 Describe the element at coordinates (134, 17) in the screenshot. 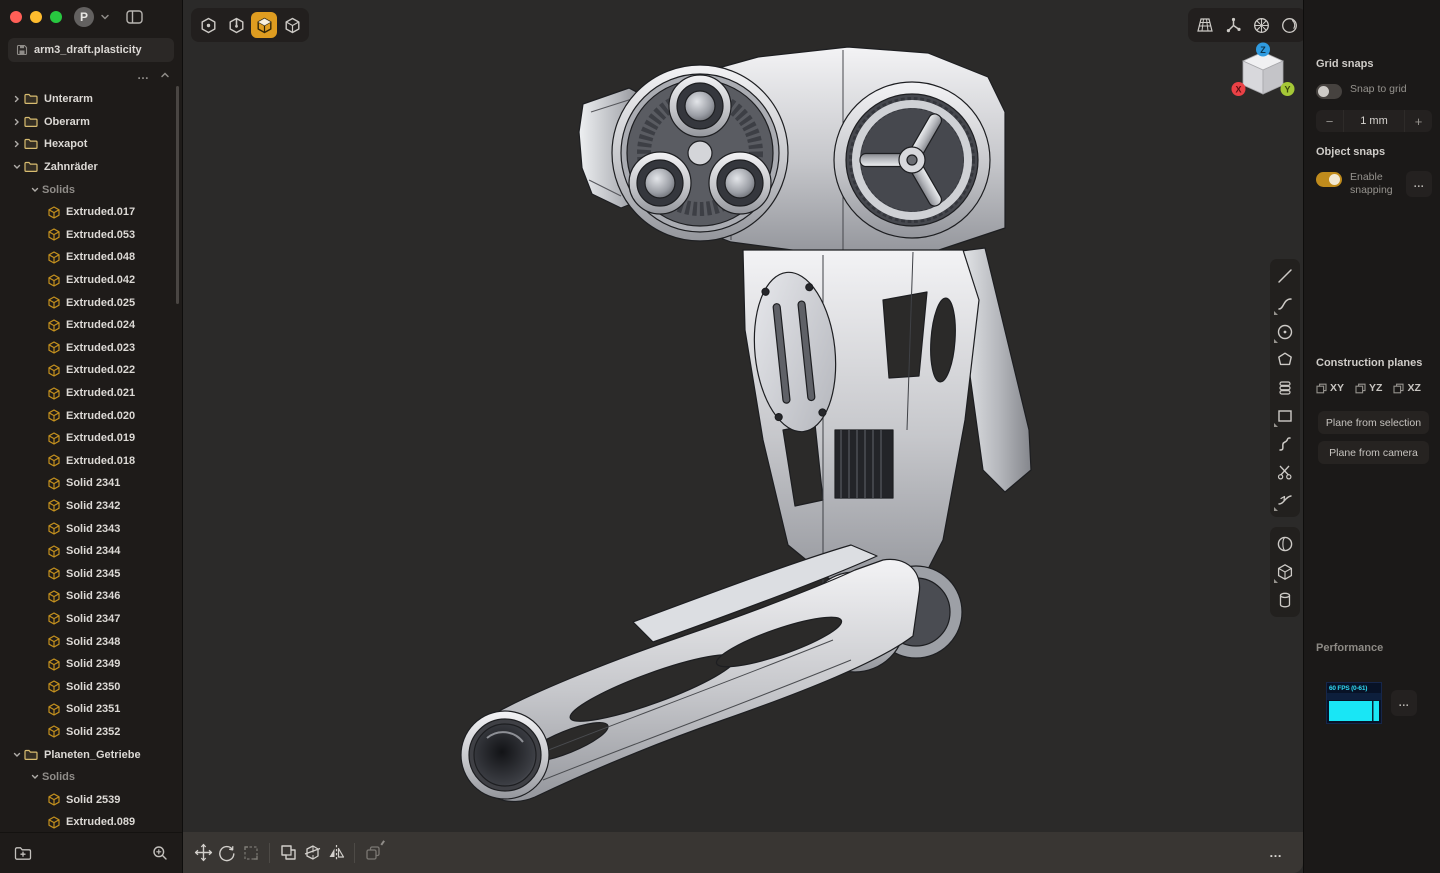

I see `sidebar-toggle-icon` at that location.